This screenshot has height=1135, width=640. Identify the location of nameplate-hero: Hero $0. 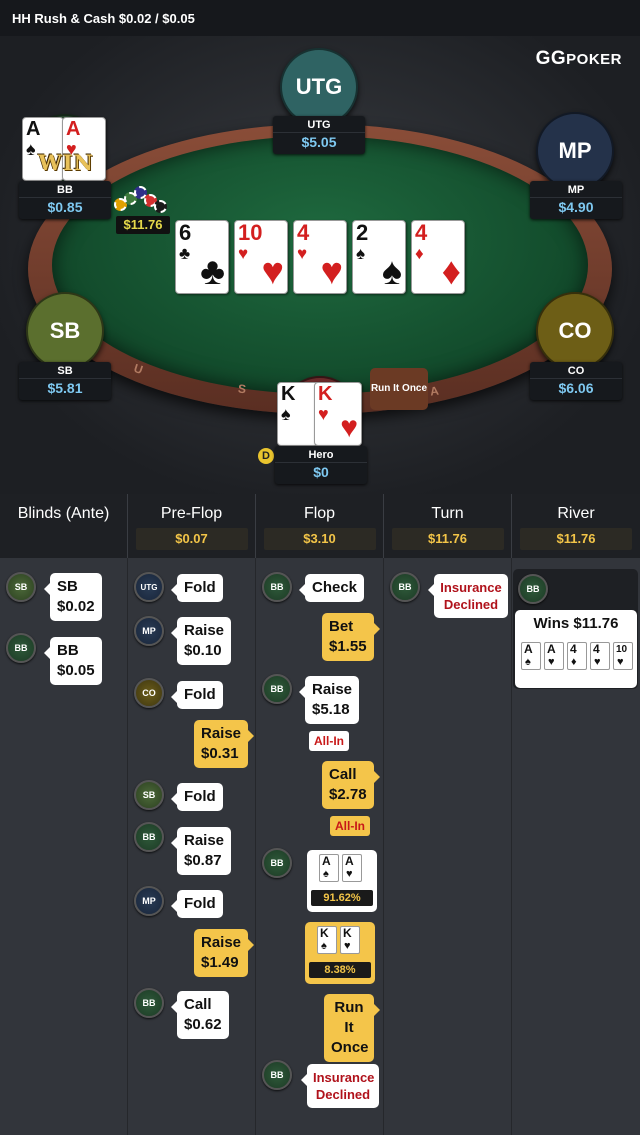
(321, 465).